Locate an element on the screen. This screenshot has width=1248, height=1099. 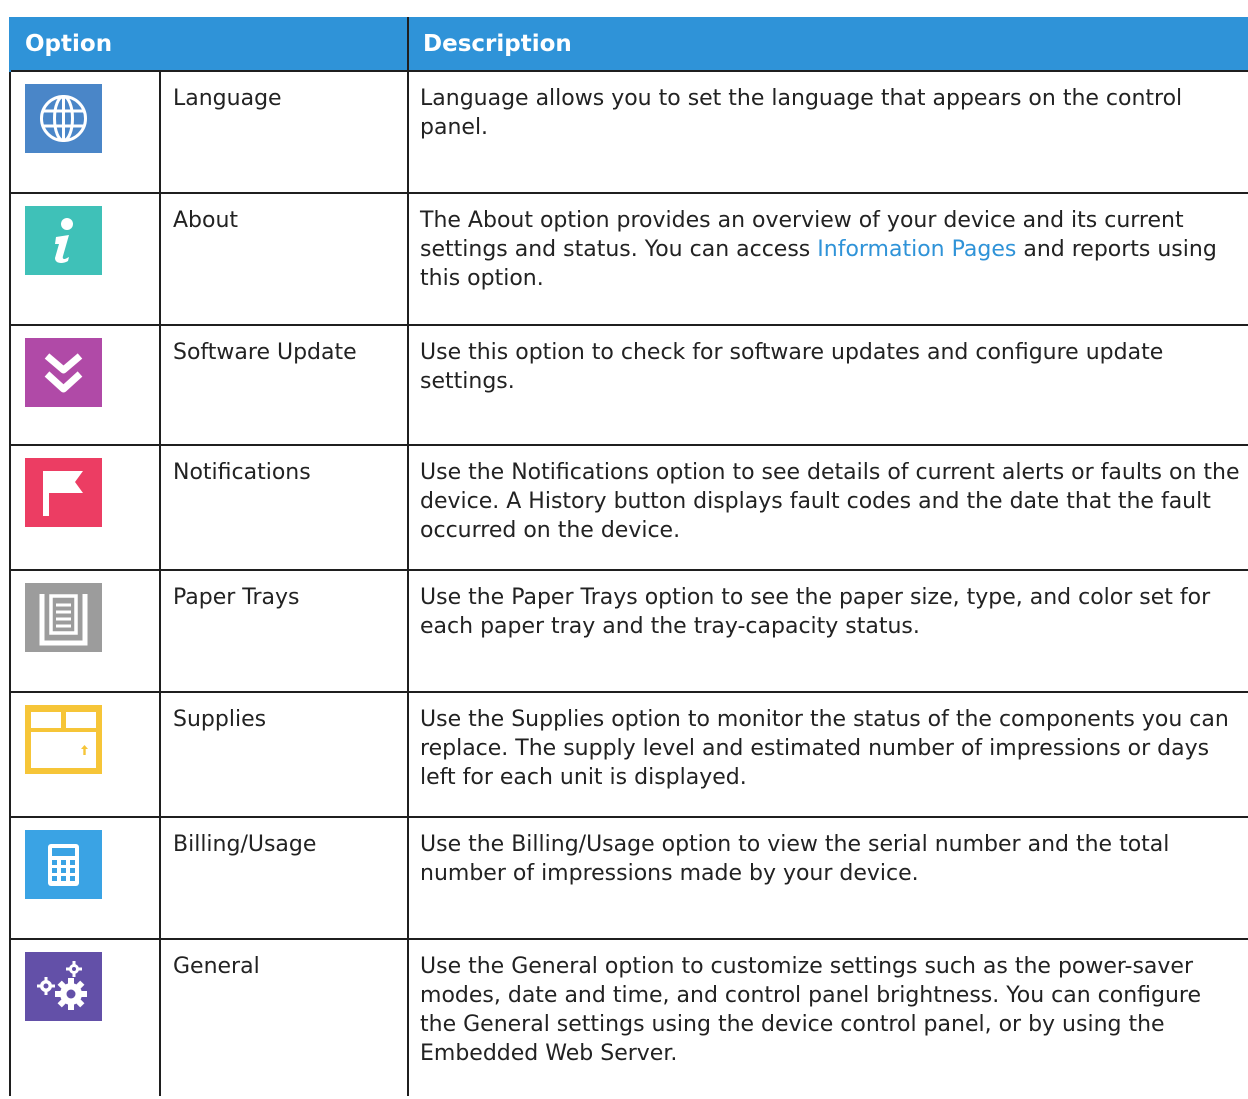
option-name: Supplies is located at coordinates (284, 754).